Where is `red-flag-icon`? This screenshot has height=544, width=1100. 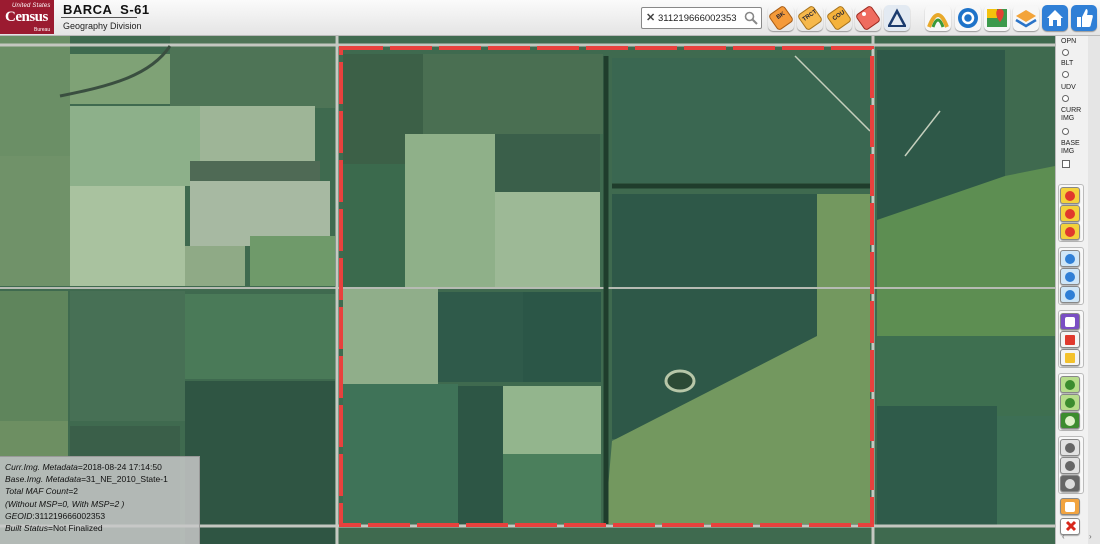 red-flag-icon is located at coordinates (1070, 340).